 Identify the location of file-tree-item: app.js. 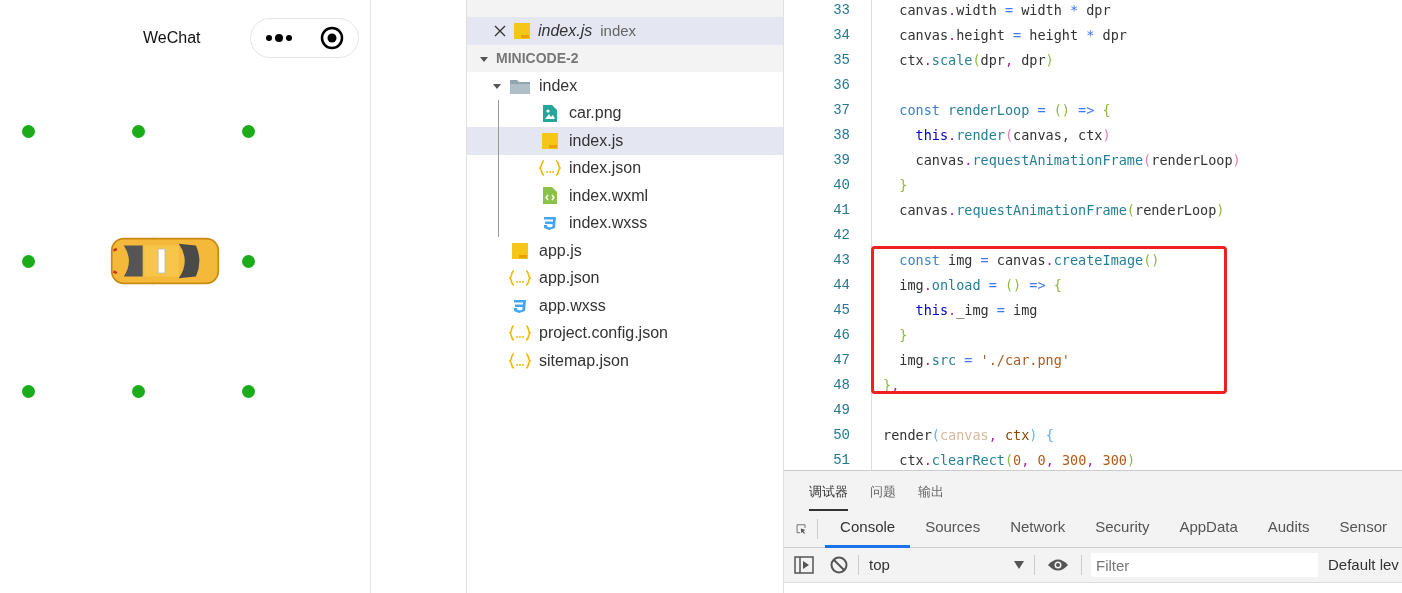
(625, 251).